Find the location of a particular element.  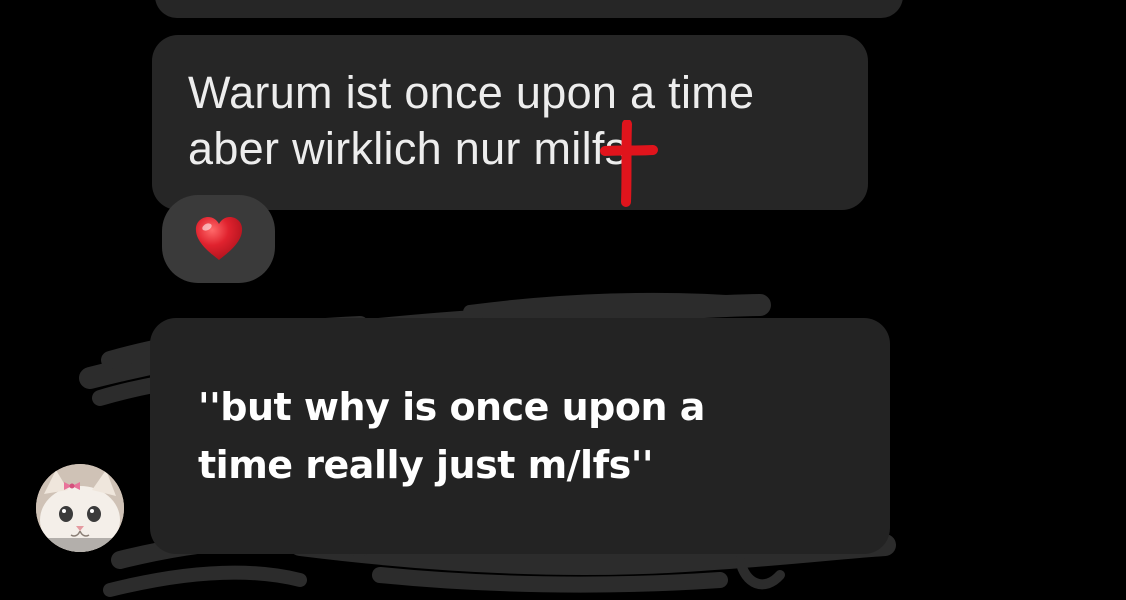

sender-avatar is located at coordinates (80, 508).